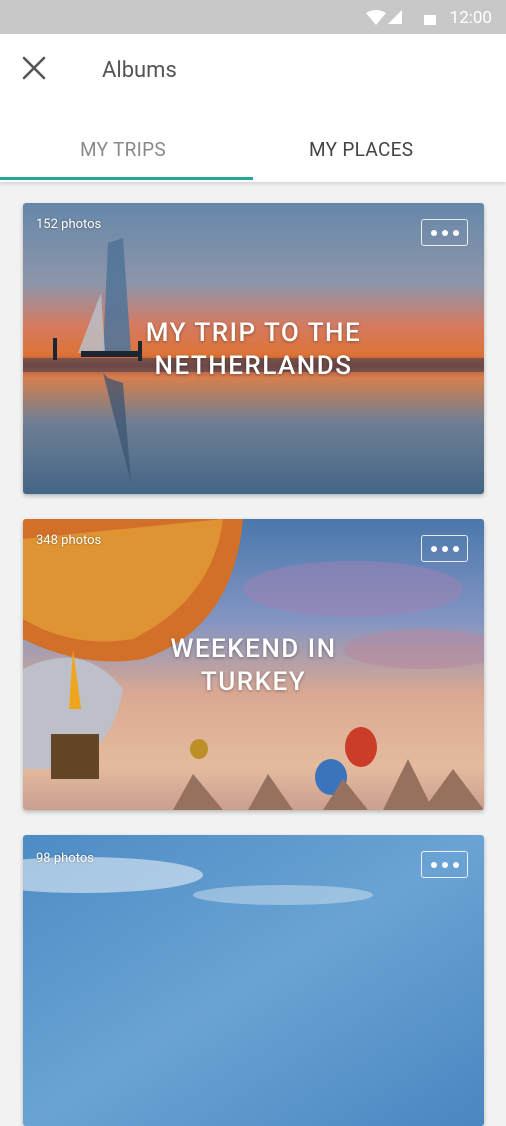 The height and width of the screenshot is (1126, 506). Describe the element at coordinates (69, 540) in the screenshot. I see `album-photo-count: 348 photos` at that location.